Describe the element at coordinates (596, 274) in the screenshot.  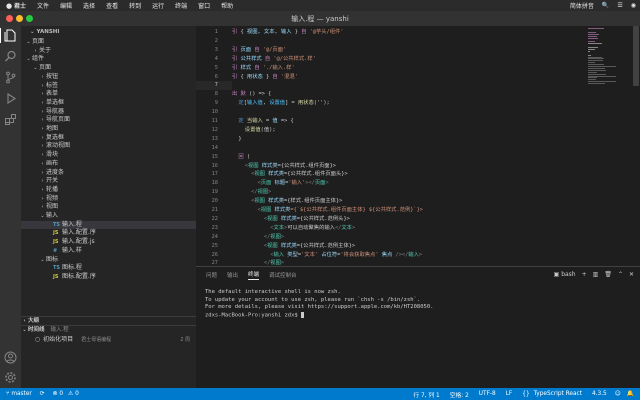
I see `split-terminal-icon: ▥` at that location.